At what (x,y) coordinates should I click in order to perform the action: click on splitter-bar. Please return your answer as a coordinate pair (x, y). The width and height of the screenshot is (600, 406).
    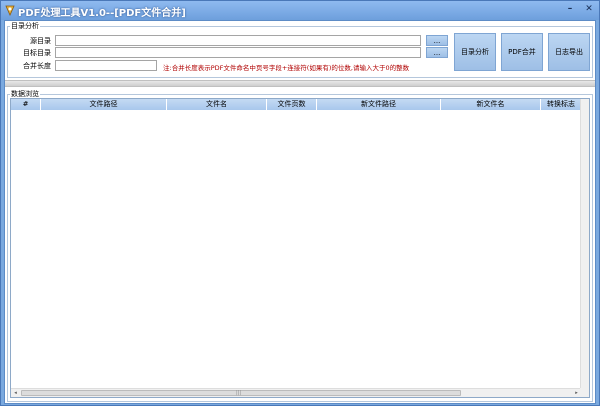
    Looking at the image, I should click on (300, 83).